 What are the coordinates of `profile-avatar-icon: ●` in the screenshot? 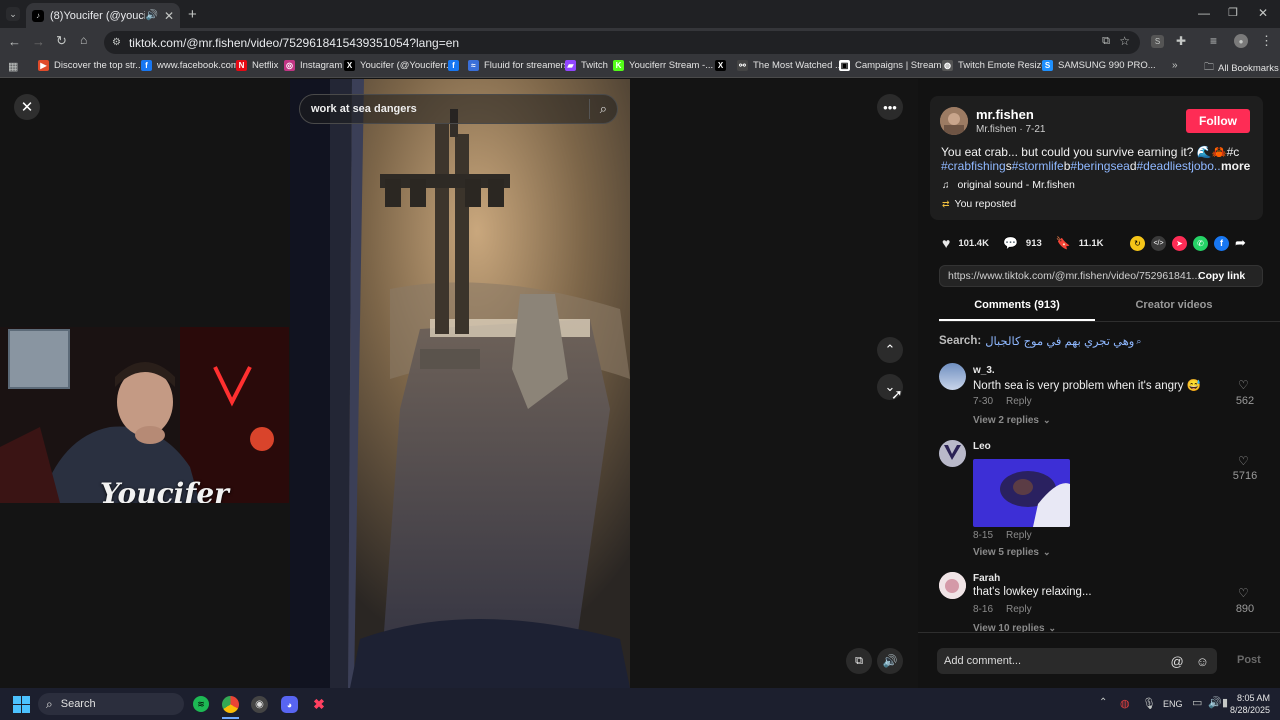 It's located at (1241, 41).